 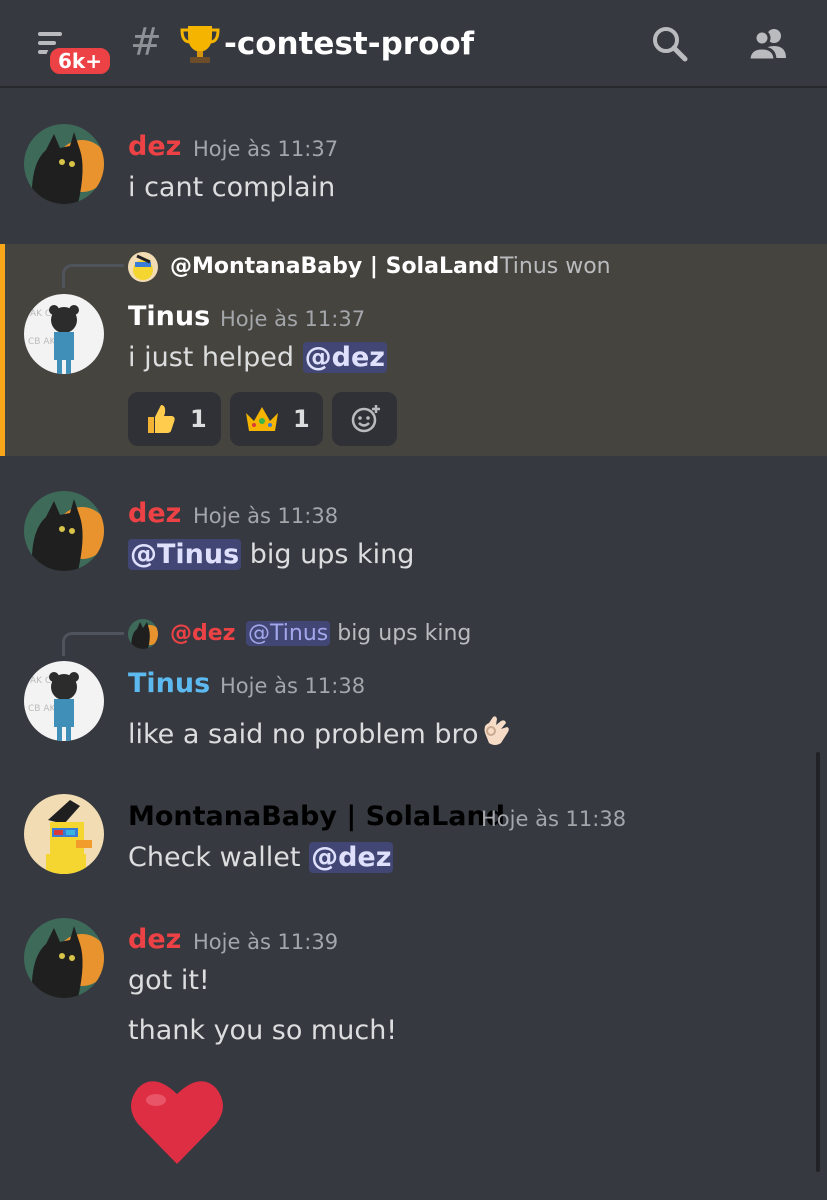 I want to click on red-heart-emoji, so click(x=177, y=1122).